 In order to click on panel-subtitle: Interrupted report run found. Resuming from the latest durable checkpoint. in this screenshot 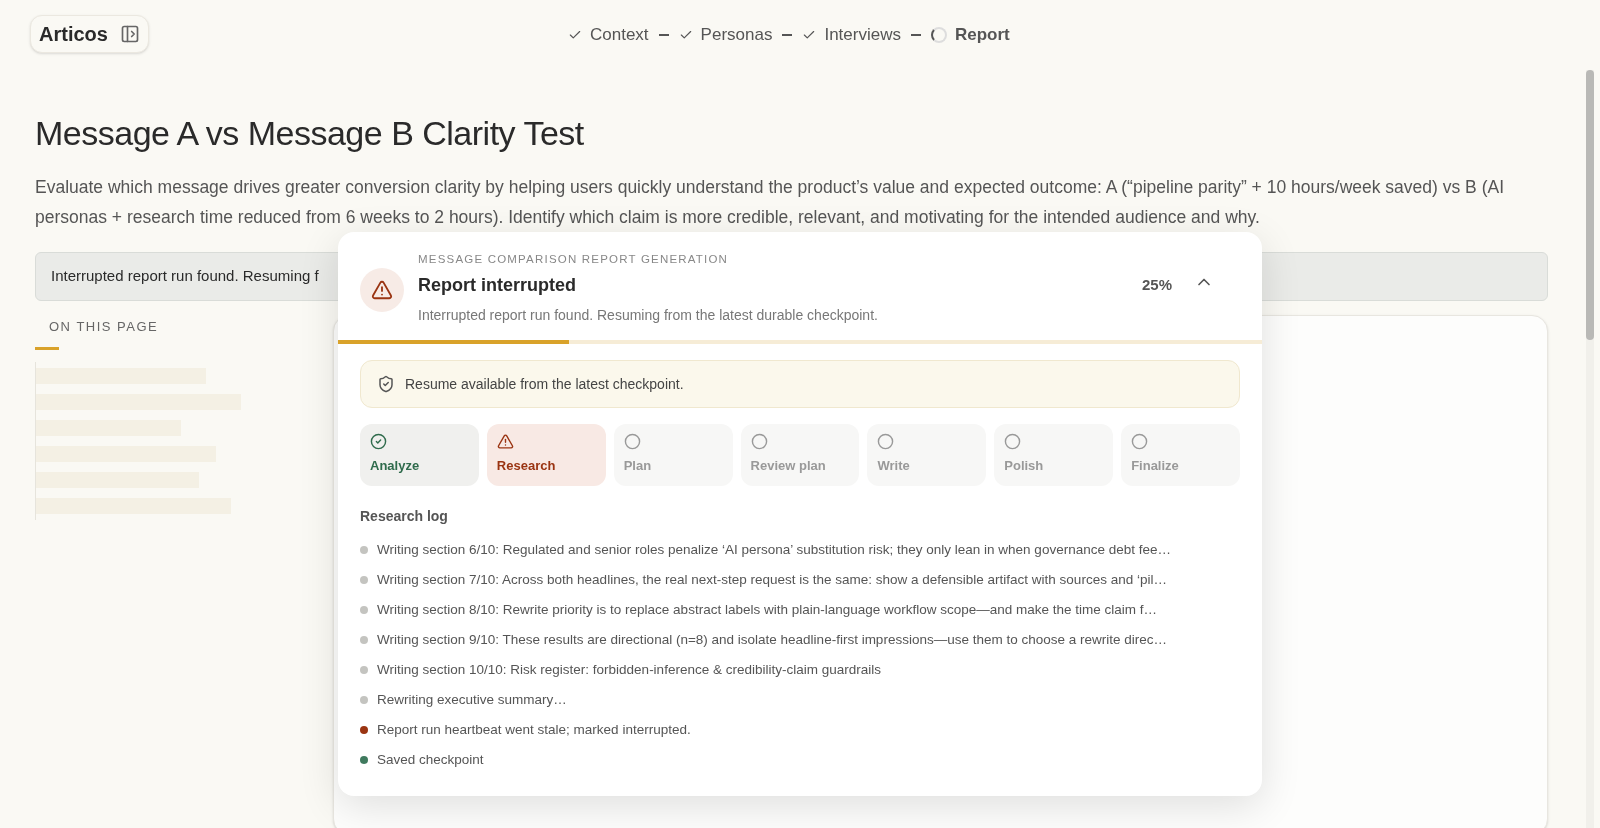, I will do `click(648, 315)`.